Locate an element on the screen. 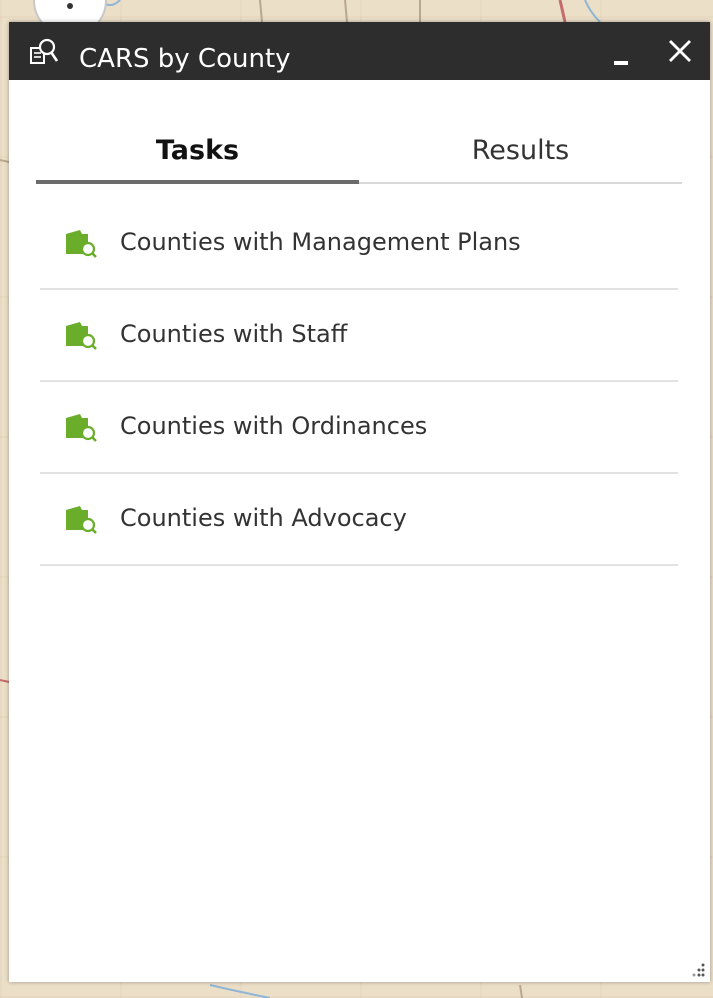 The image size is (713, 998). close-button is located at coordinates (680, 52).